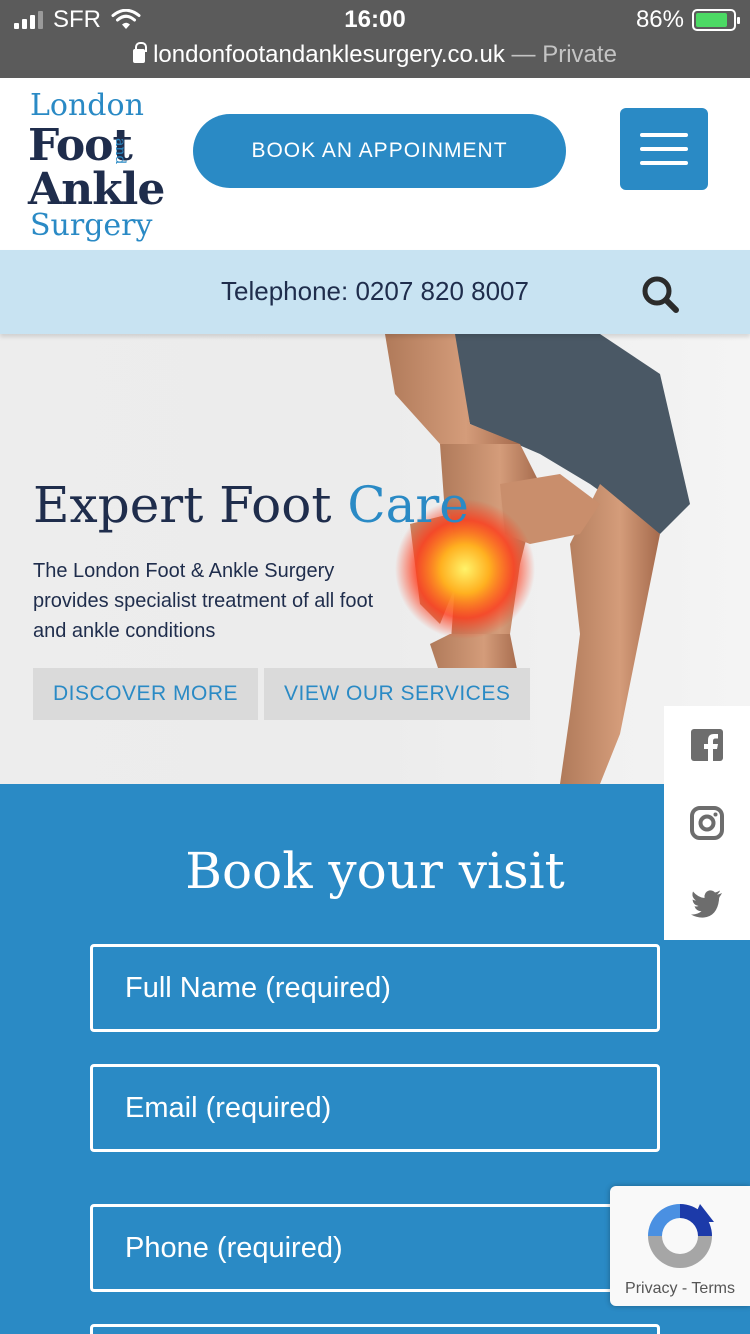 The height and width of the screenshot is (1334, 750). Describe the element at coordinates (681, 1236) in the screenshot. I see `recaptcha-icon` at that location.